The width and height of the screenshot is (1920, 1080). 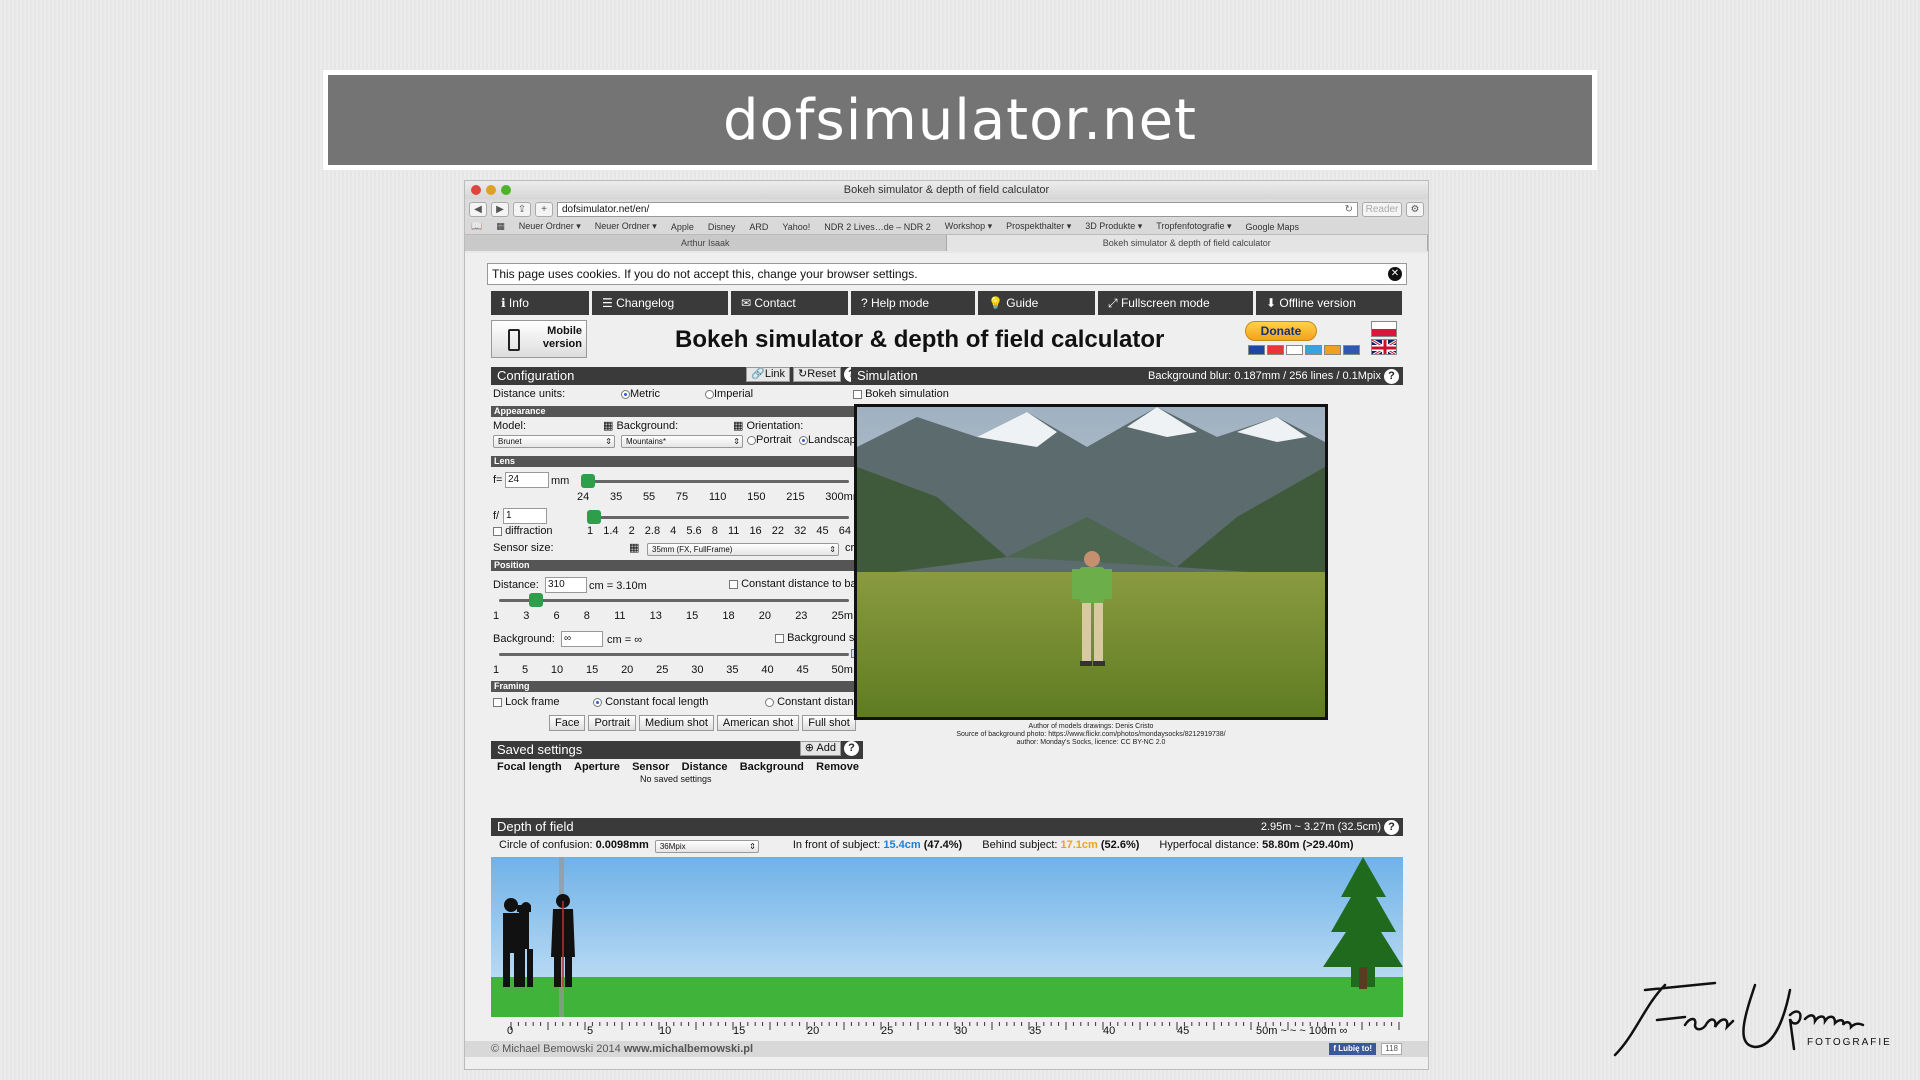 What do you see at coordinates (588, 481) in the screenshot?
I see `focal-slider-thumb` at bounding box center [588, 481].